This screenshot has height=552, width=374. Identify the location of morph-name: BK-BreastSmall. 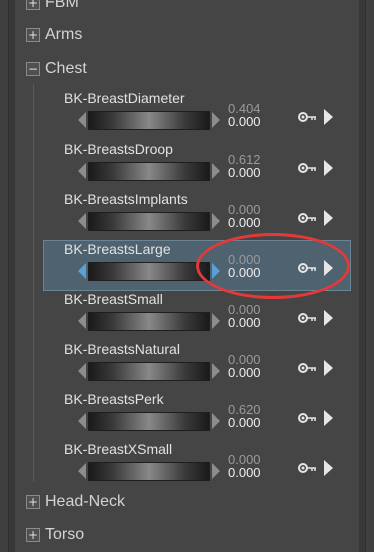
(113, 299).